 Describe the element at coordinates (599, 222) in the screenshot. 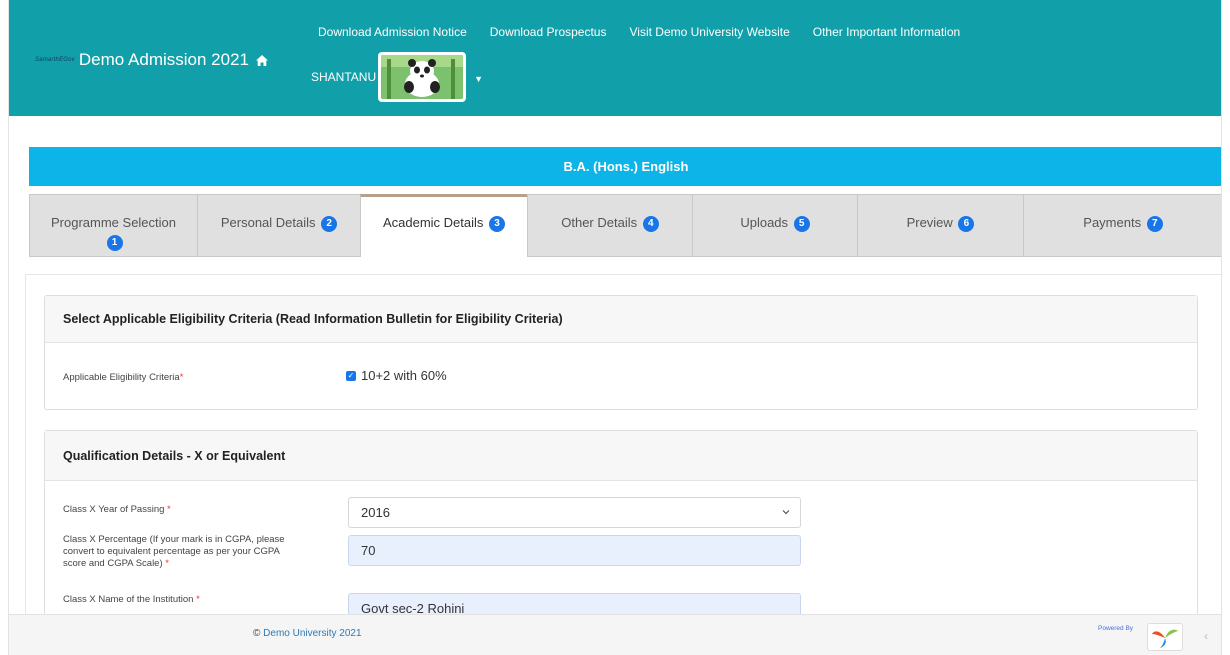

I see `tab-label: Other Details` at that location.